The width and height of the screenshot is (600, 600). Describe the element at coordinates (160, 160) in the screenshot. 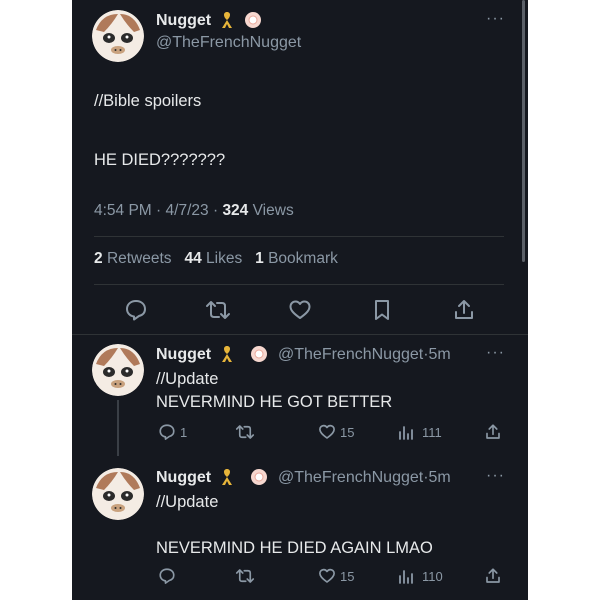

I see `tweet-text-line-2: HE DIED???????` at that location.